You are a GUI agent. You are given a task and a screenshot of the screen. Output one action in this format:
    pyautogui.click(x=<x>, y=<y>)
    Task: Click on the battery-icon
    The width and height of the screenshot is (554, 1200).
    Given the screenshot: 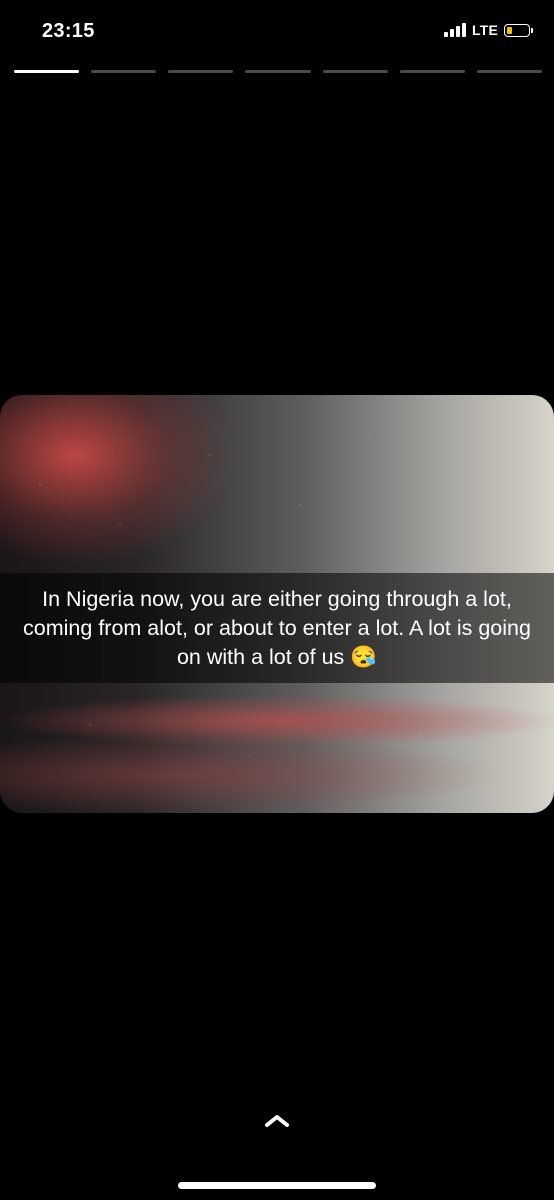 What is the action you would take?
    pyautogui.click(x=518, y=30)
    